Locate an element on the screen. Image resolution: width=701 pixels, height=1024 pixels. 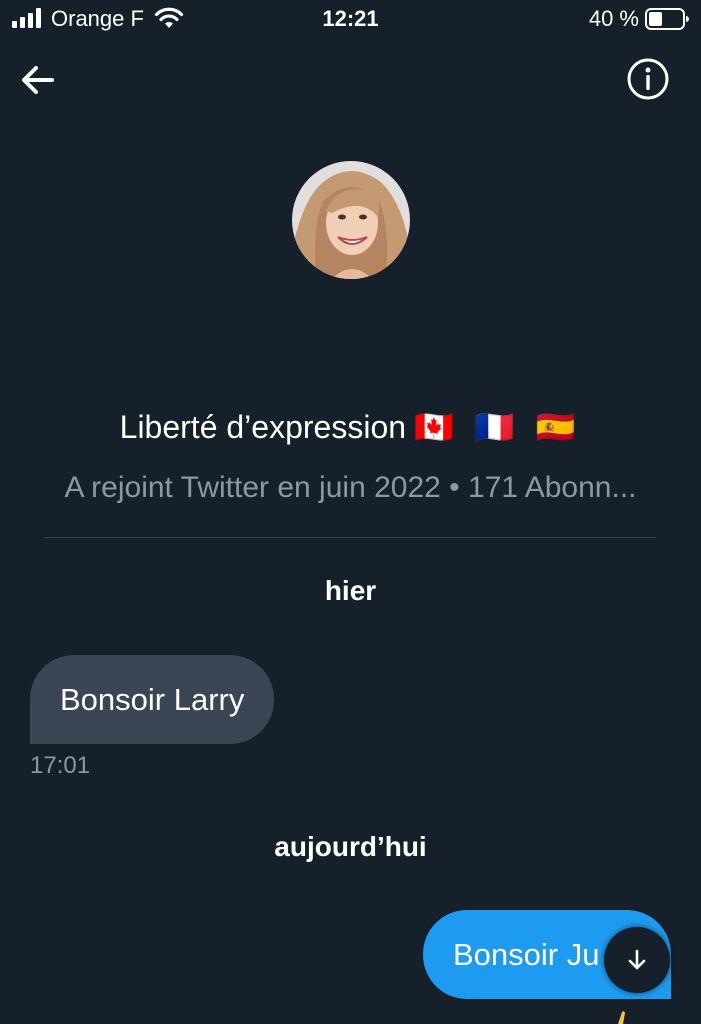
outgoing-message-text: Bonsoir Ju is located at coordinates (526, 954).